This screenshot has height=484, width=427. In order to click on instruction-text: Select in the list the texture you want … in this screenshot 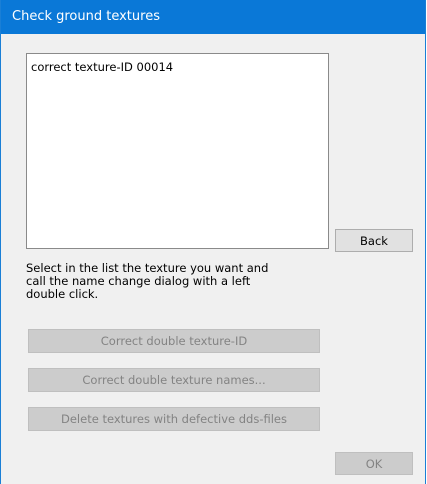, I will do `click(171, 281)`.